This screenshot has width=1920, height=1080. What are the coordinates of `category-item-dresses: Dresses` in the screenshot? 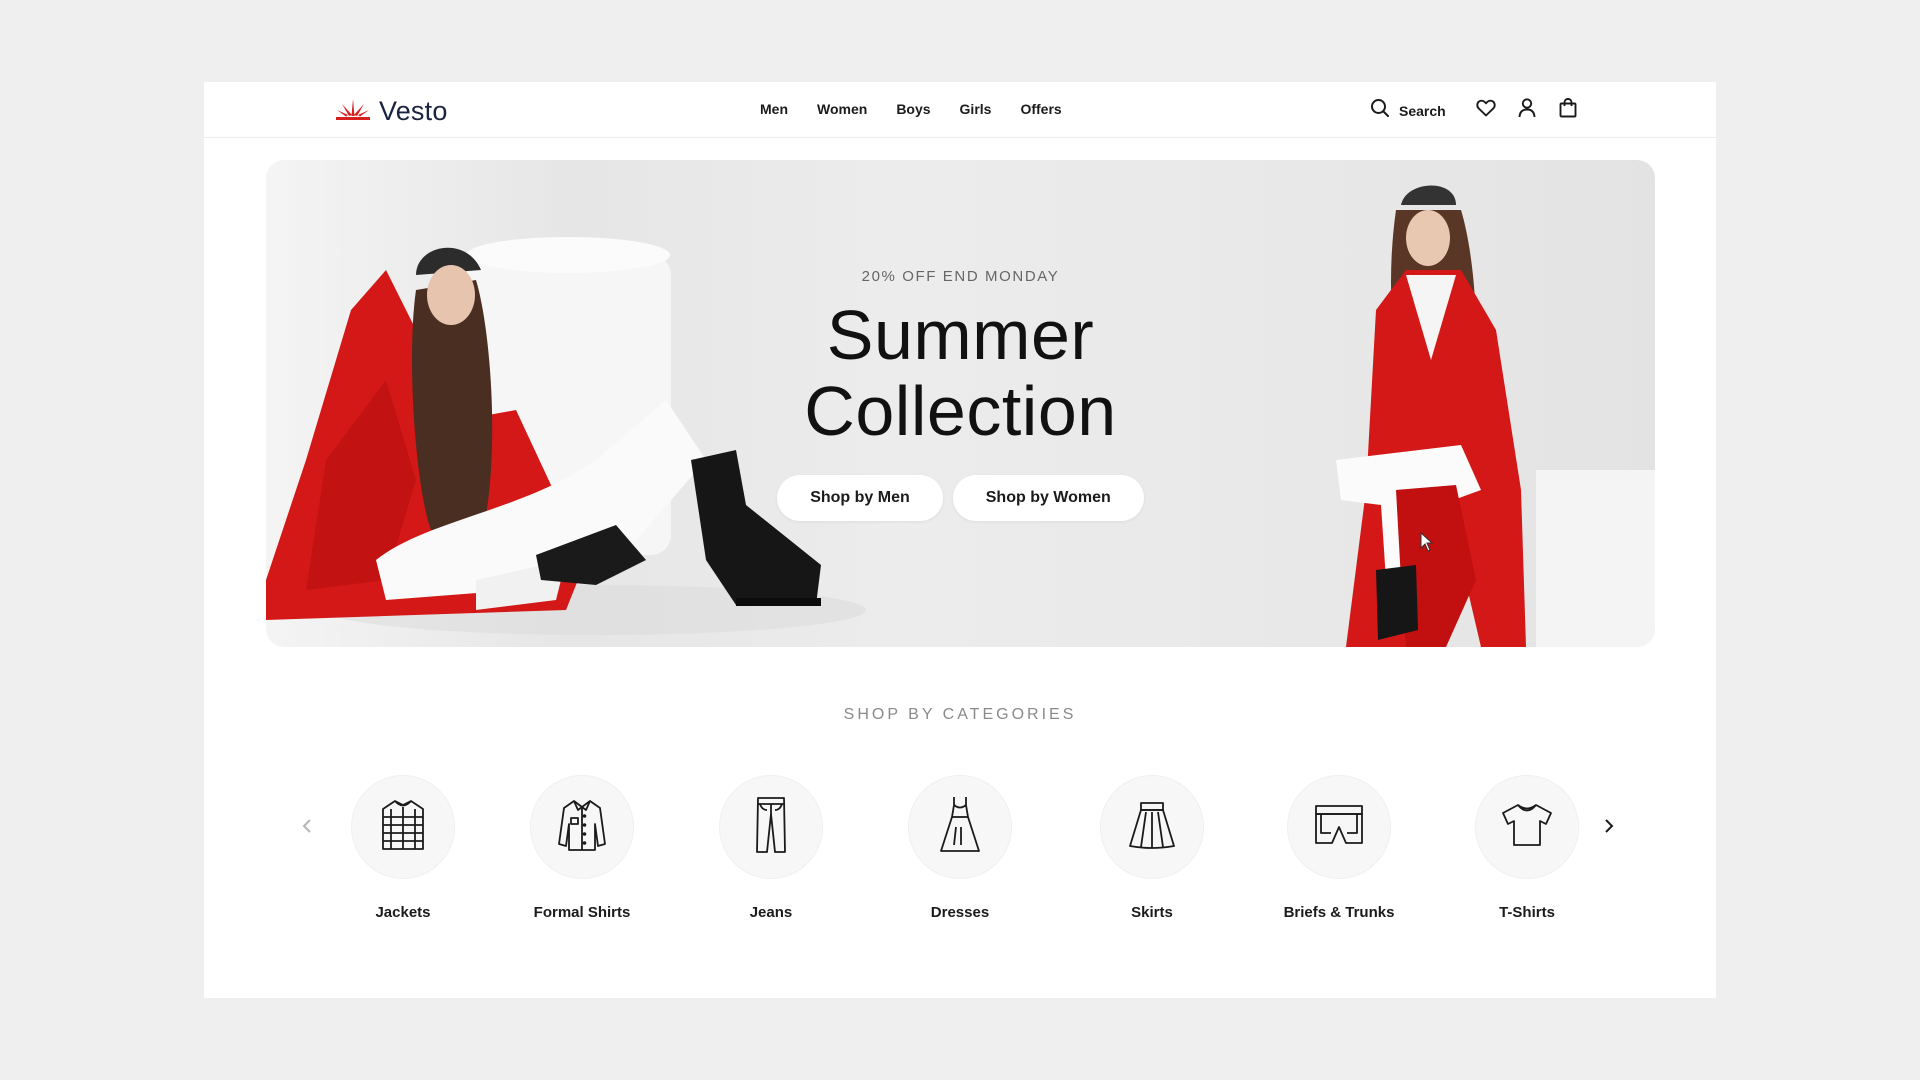 It's located at (960, 848).